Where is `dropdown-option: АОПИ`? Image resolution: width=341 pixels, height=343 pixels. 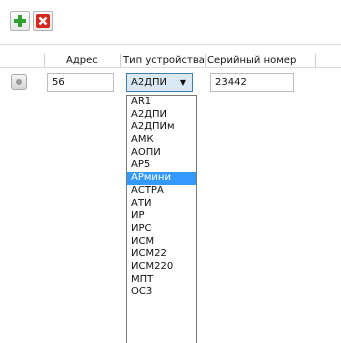 dropdown-option: АОПИ is located at coordinates (161, 153).